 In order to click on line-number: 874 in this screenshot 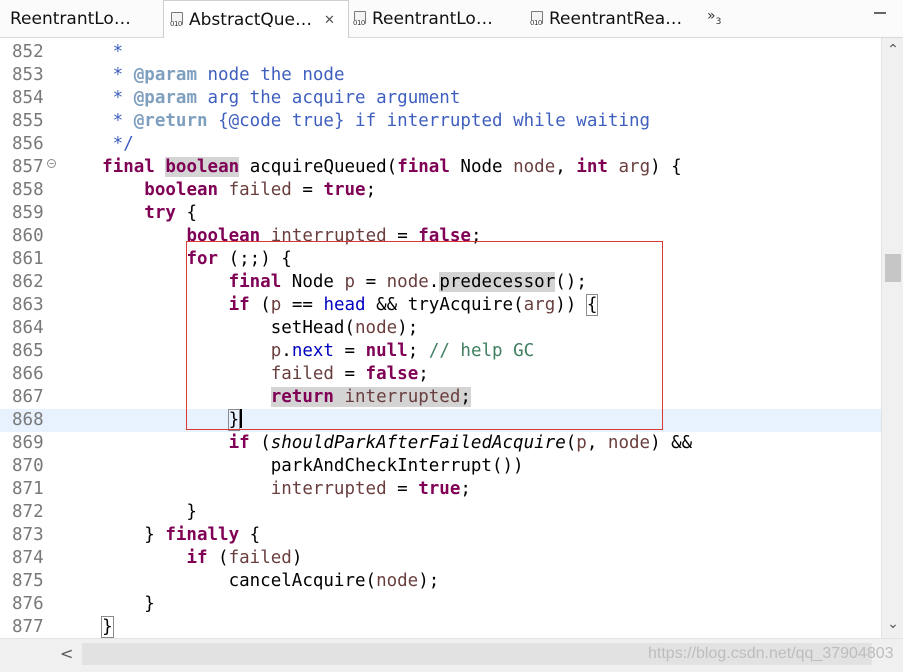, I will do `click(28, 558)`.